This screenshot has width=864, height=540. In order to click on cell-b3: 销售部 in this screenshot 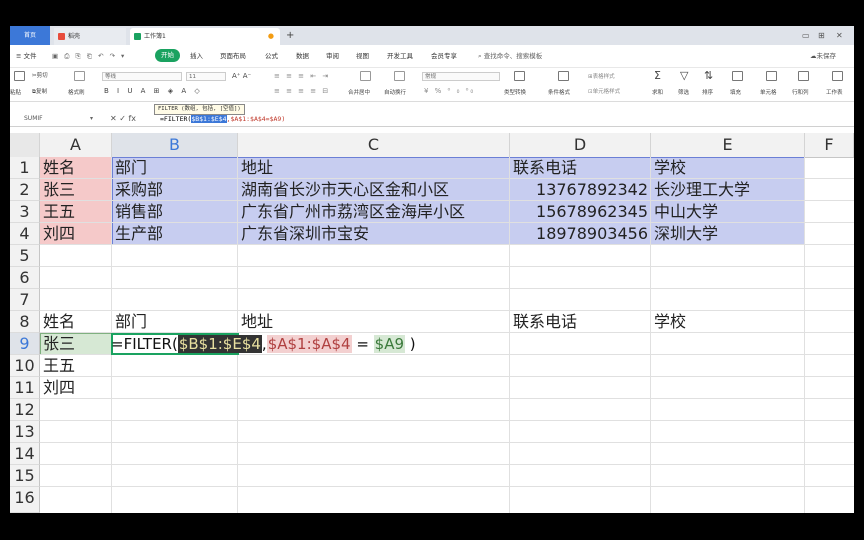, I will do `click(137, 212)`.